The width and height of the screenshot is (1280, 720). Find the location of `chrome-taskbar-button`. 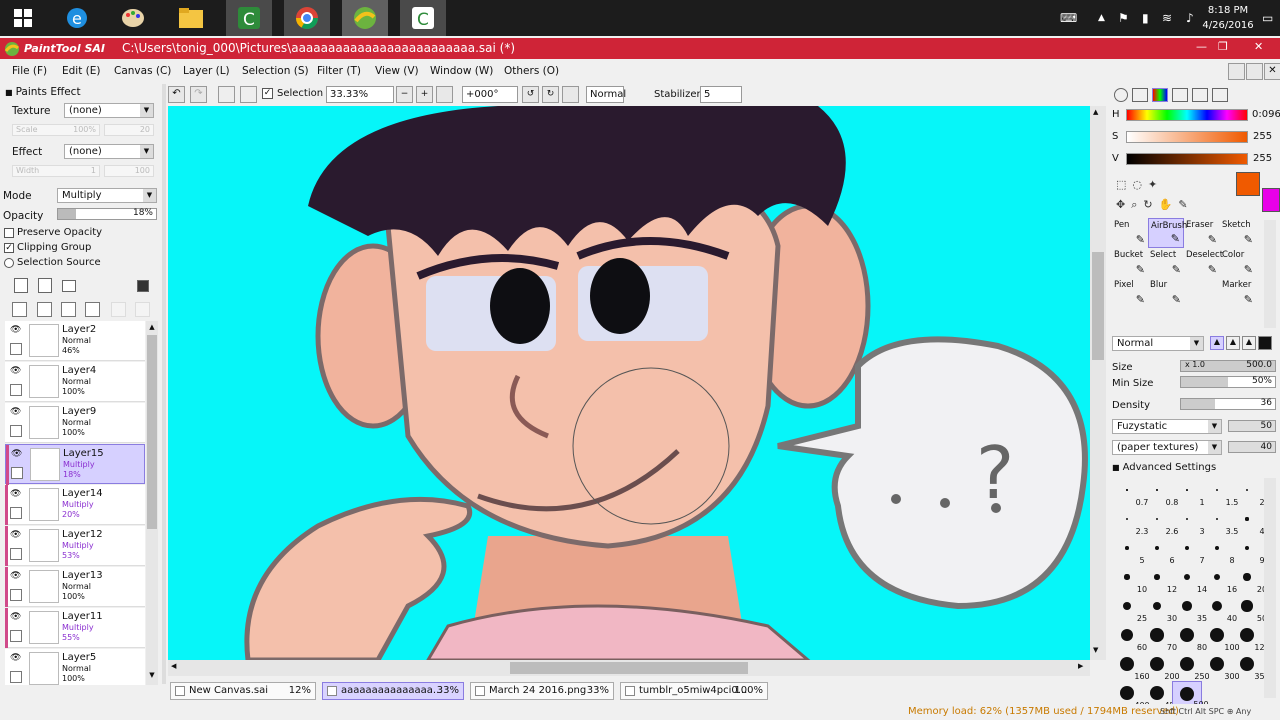

chrome-taskbar-button is located at coordinates (307, 18).